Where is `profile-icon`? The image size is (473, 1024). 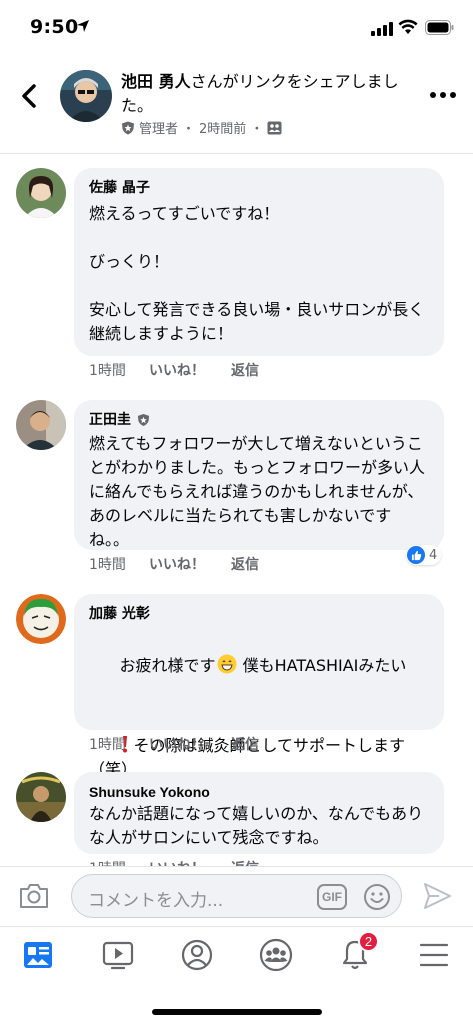 profile-icon is located at coordinates (197, 955).